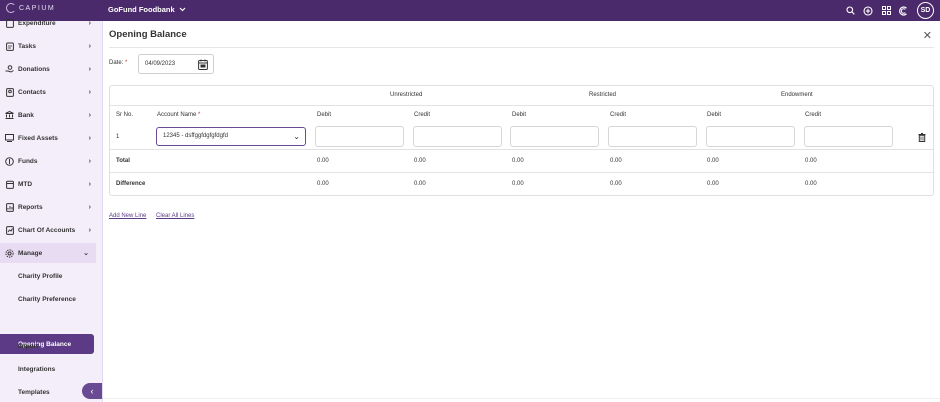 The height and width of the screenshot is (402, 940). I want to click on group-unrestricted: Unrestricted, so click(406, 95).